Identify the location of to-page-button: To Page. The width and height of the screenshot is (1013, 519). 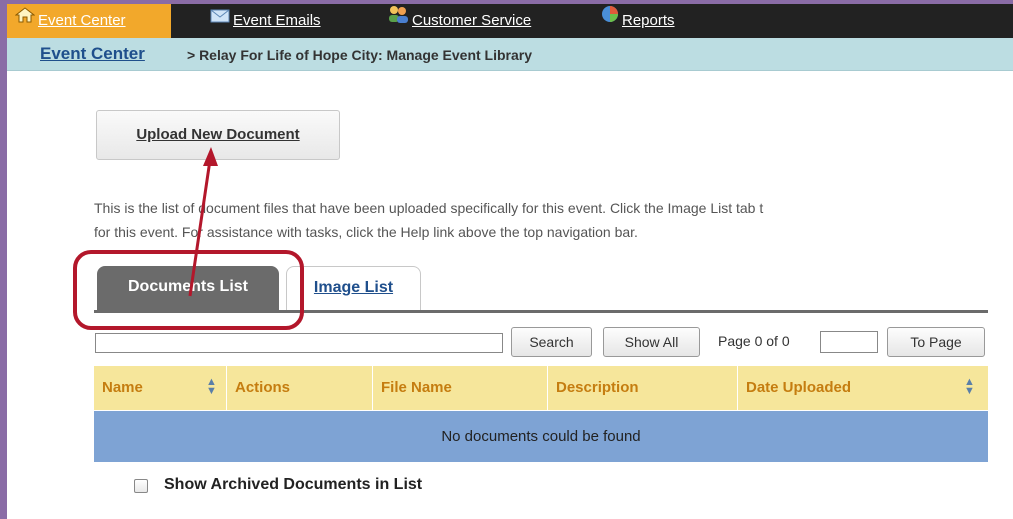
(936, 342).